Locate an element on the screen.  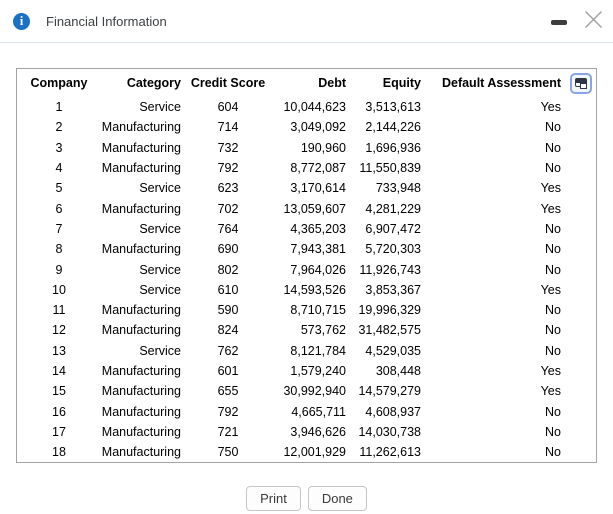
table-row: 9 Service 802 7,964,026 11,926,743 No is located at coordinates (306, 269).